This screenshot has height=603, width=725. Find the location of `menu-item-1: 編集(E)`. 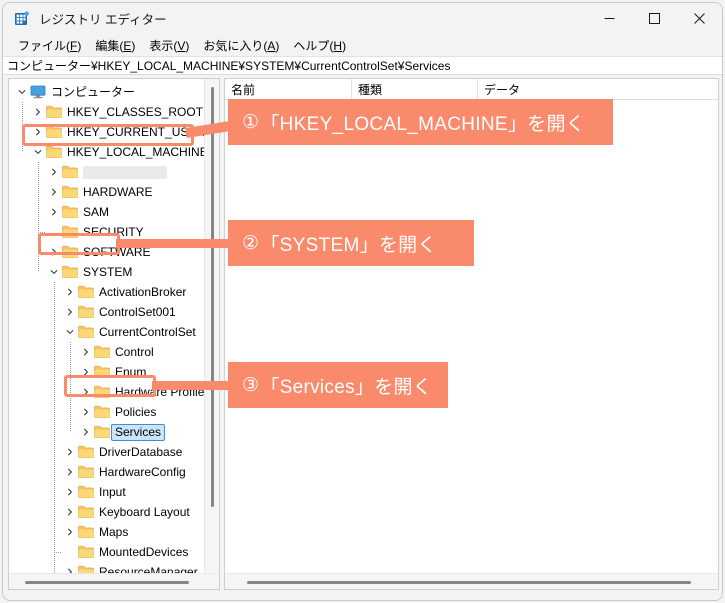

menu-item-1: 編集(E) is located at coordinates (115, 45).